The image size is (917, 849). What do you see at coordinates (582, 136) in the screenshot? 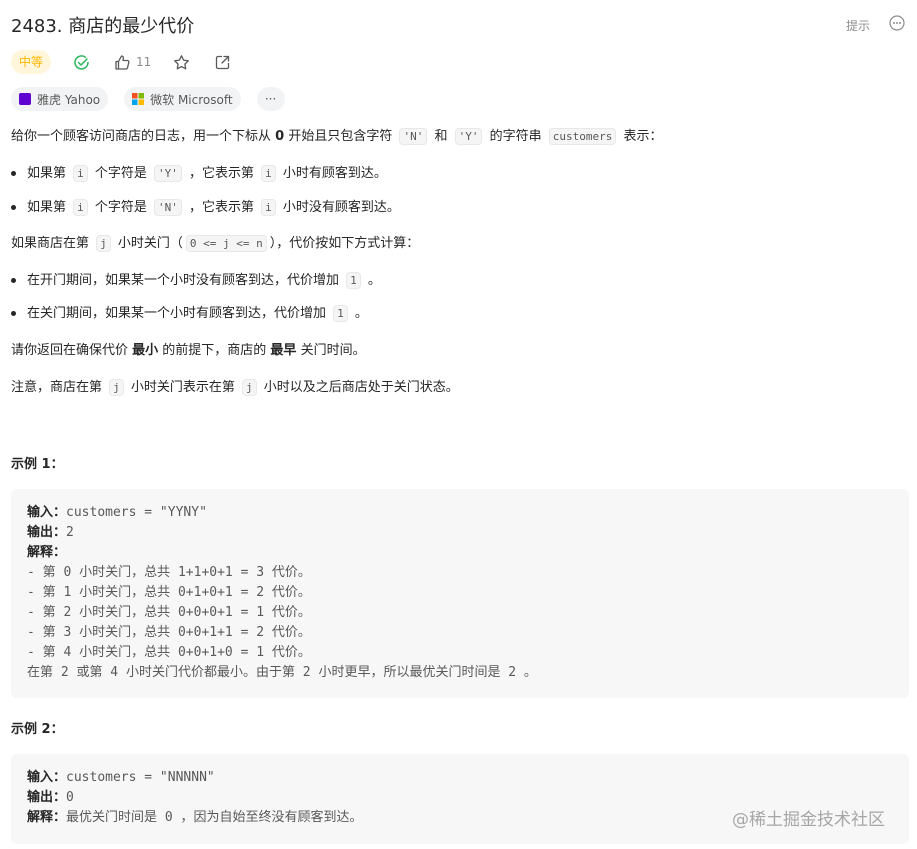
I see `inline-code: customers` at bounding box center [582, 136].